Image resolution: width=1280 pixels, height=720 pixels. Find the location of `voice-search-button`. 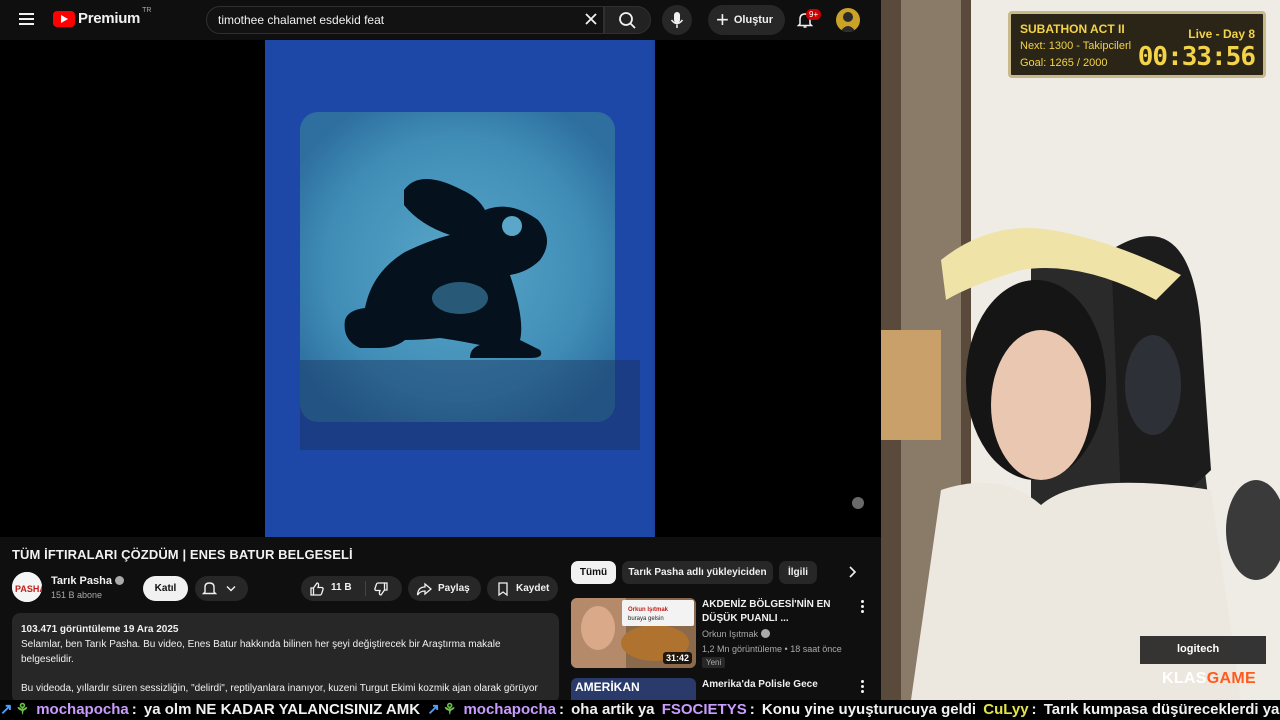

voice-search-button is located at coordinates (677, 20).